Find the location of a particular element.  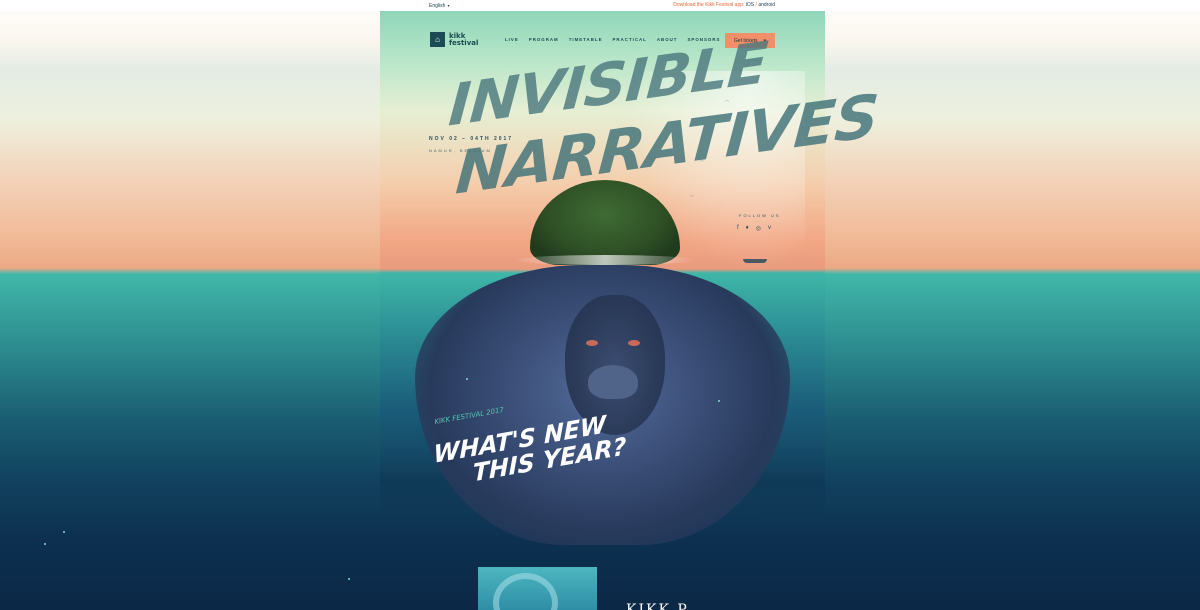

chevron-down-icon: ▾ is located at coordinates (448, 5).